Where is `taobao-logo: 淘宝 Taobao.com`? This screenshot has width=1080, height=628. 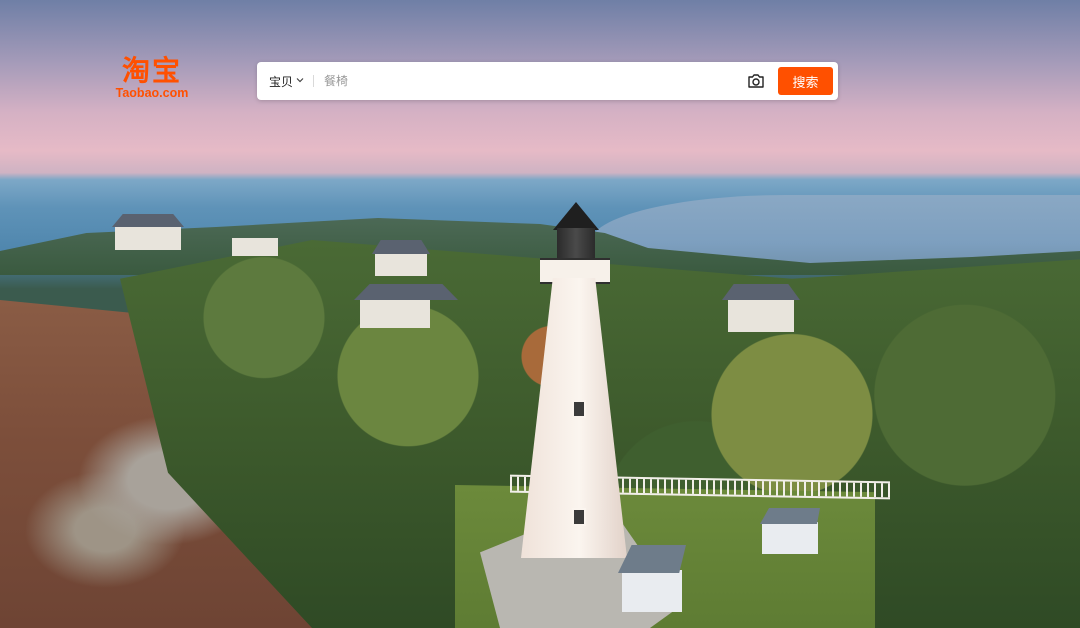
taobao-logo: 淘宝 Taobao.com is located at coordinates (152, 80).